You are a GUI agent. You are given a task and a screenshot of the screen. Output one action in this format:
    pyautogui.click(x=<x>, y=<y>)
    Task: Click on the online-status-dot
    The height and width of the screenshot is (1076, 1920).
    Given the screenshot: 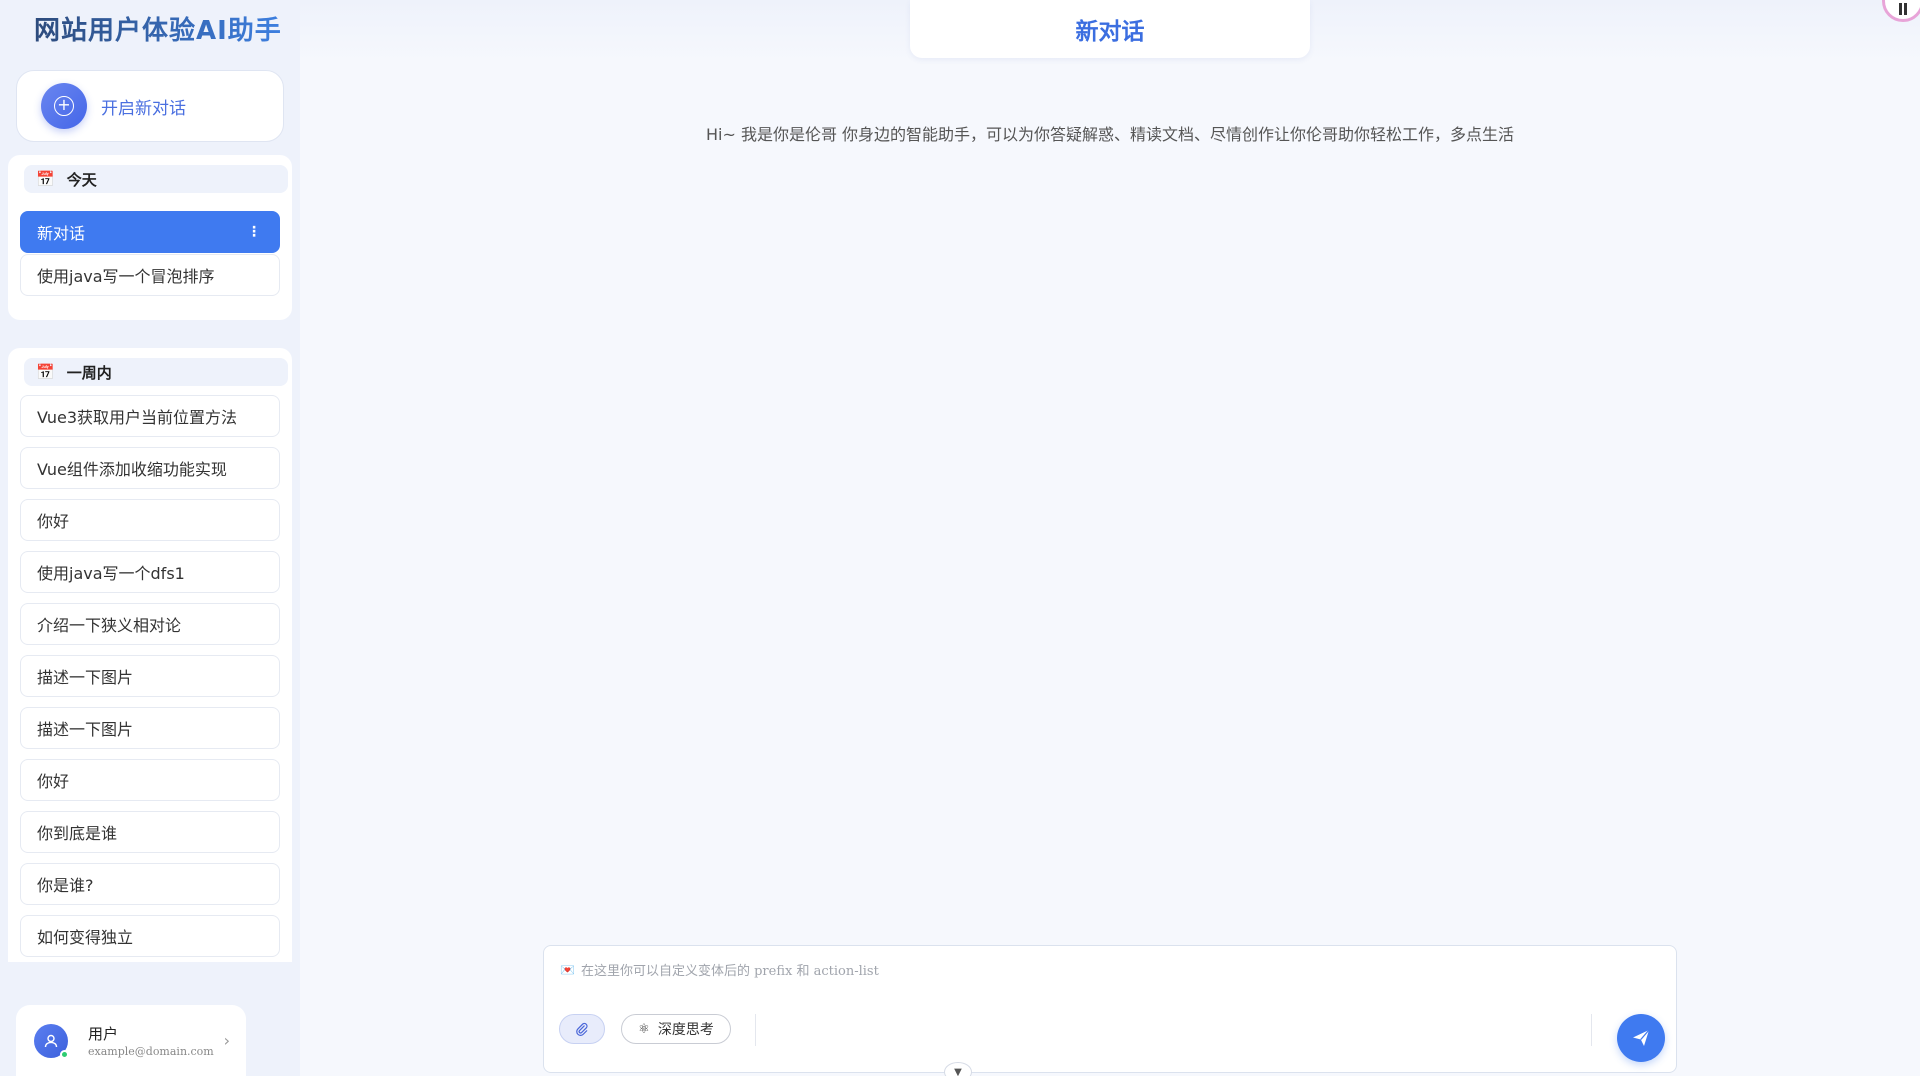 What is the action you would take?
    pyautogui.click(x=64, y=1054)
    